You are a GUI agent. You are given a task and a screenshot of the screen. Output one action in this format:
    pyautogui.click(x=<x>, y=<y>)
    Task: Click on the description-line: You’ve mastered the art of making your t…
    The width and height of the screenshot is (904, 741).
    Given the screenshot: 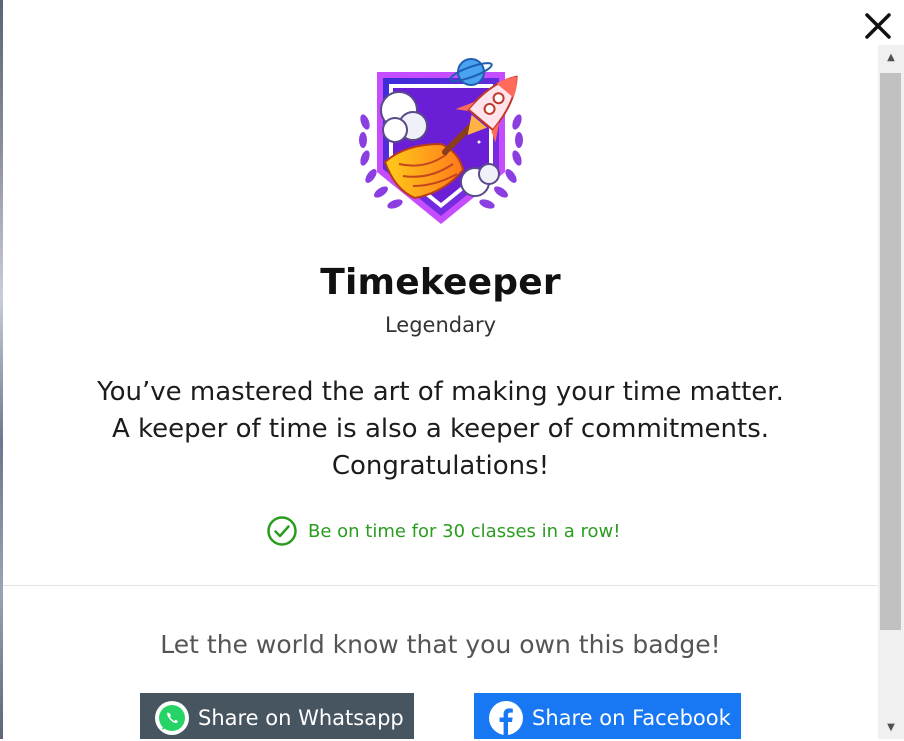 What is the action you would take?
    pyautogui.click(x=440, y=392)
    